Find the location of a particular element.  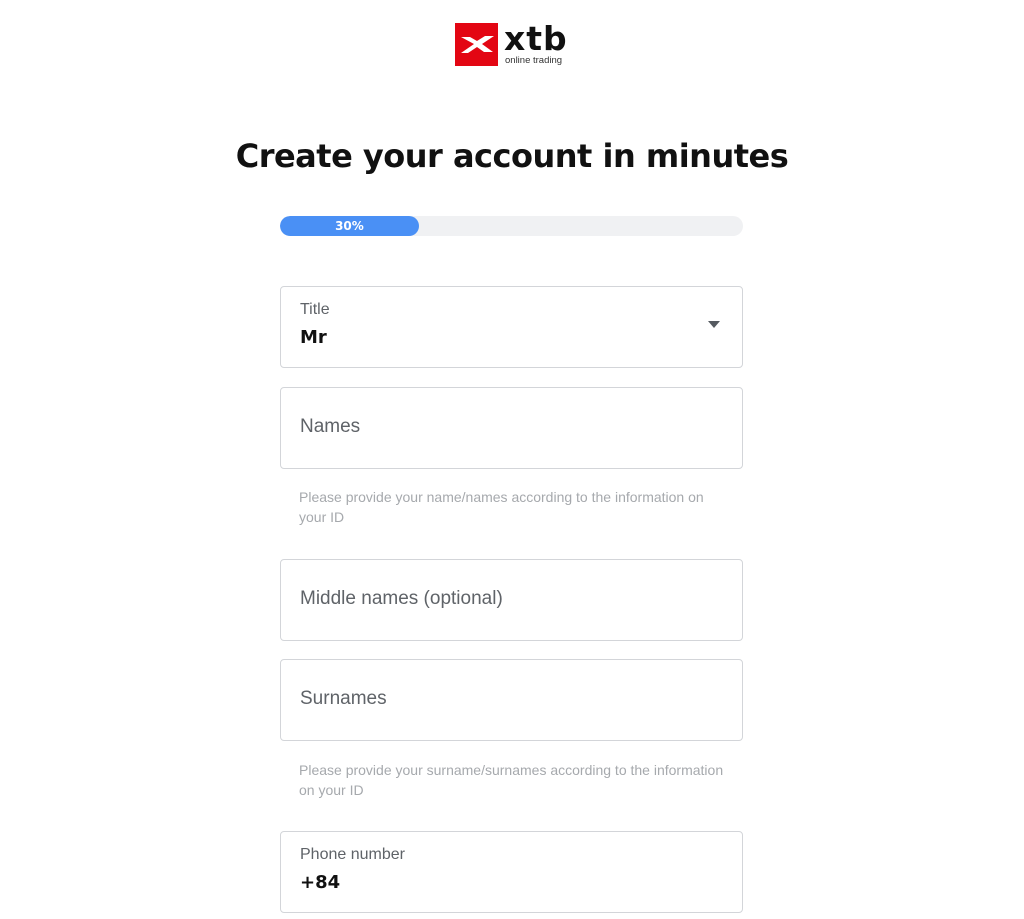

title-label: Title is located at coordinates (315, 309).